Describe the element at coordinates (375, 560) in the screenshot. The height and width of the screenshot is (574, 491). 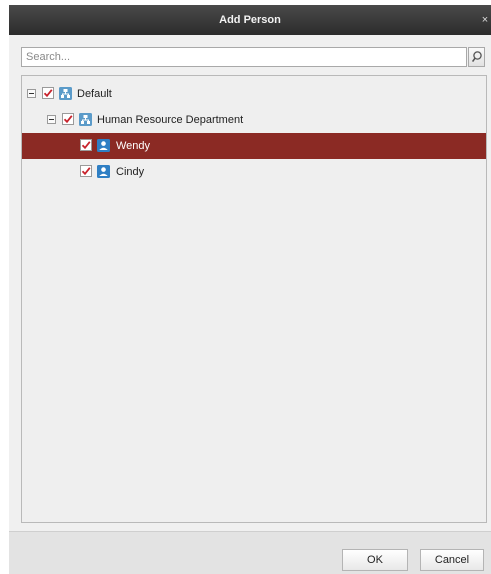
I see `ok-button: OK` at that location.